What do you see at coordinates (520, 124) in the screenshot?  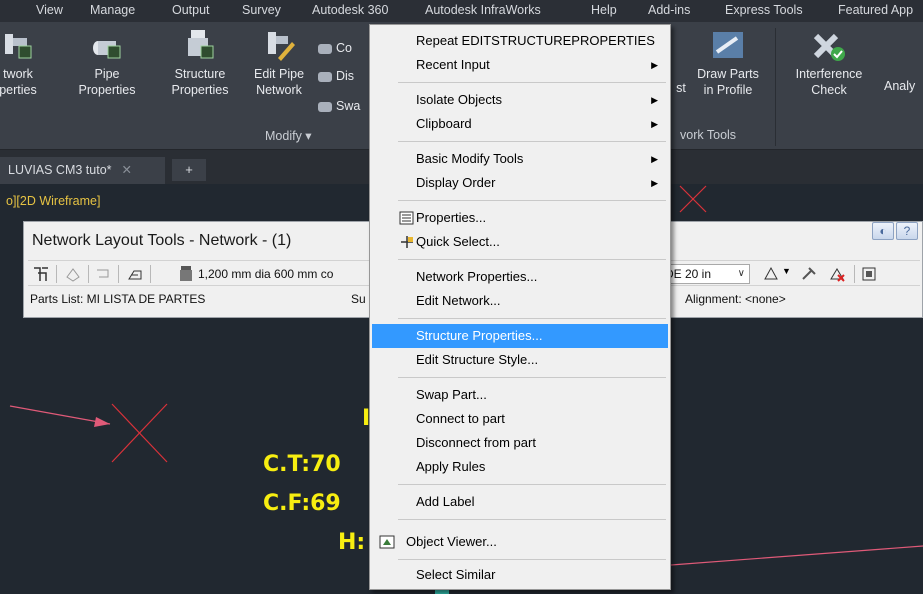 I see `menu-item-clipboard: Clipboard ▶` at bounding box center [520, 124].